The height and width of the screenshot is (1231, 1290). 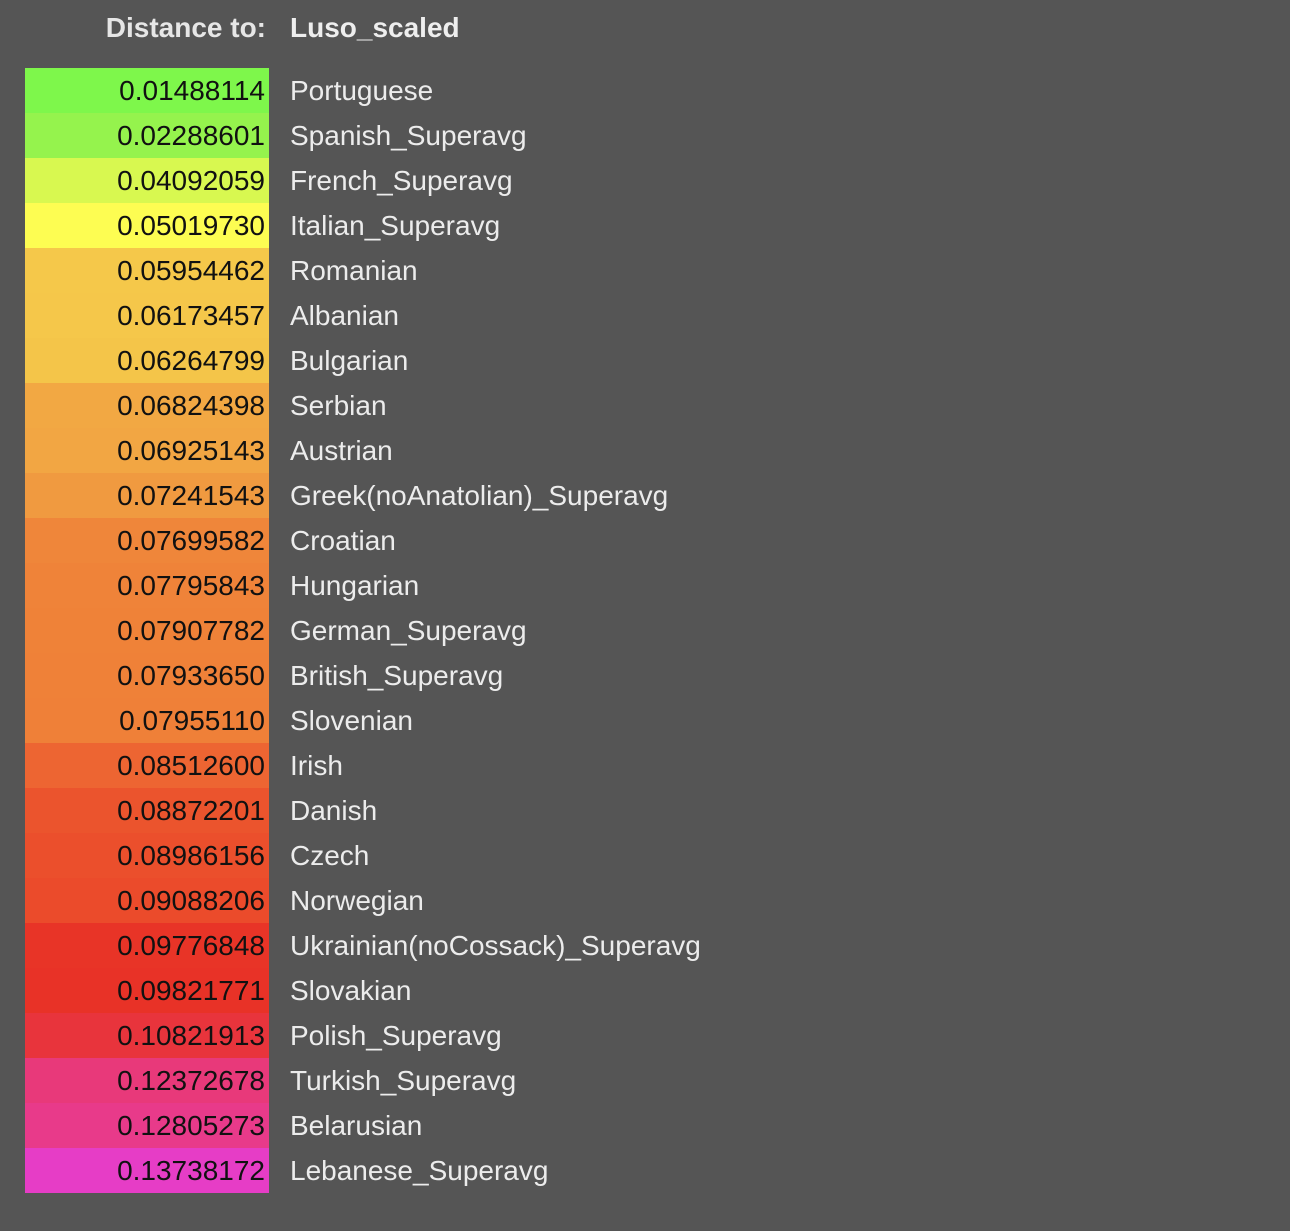 I want to click on distance-color-cell: 0.06264799, so click(x=147, y=360).